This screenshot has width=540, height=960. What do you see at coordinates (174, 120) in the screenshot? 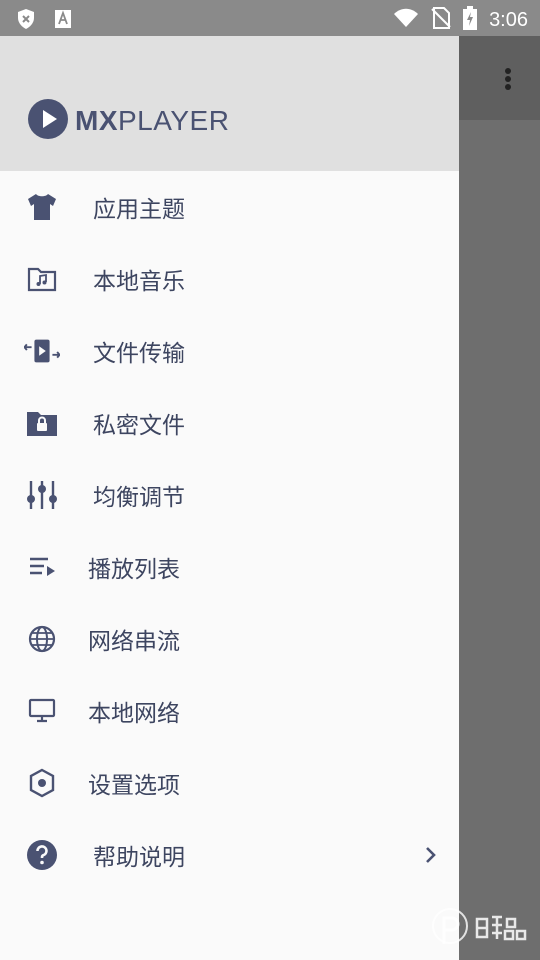
I see `logo-player-text: PLAYER` at bounding box center [174, 120].